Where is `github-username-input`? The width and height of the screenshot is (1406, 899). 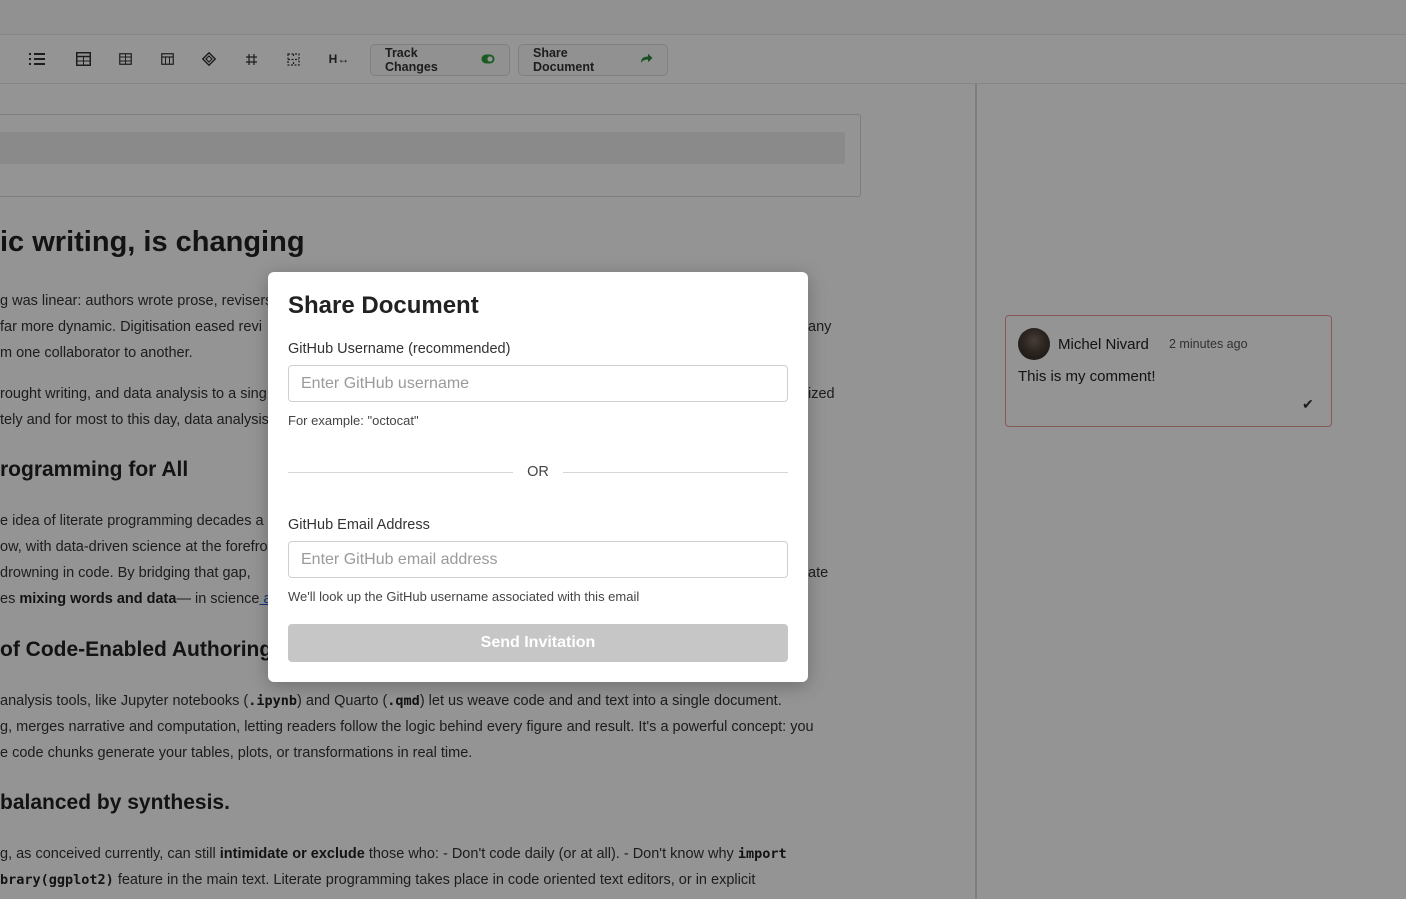
github-username-input is located at coordinates (538, 383).